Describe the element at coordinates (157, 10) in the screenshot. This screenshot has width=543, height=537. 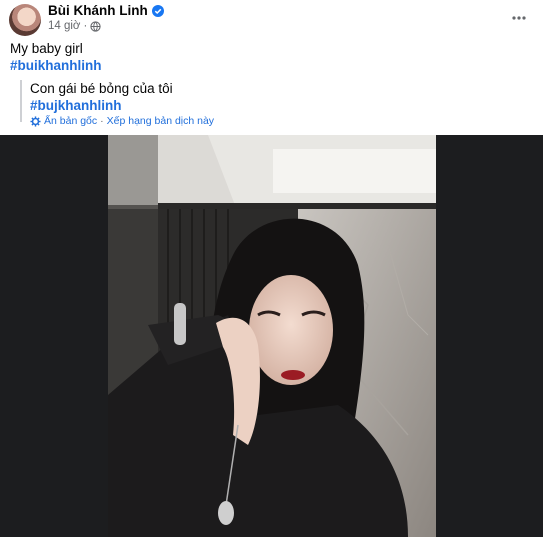
I see `verified-badge-icon` at that location.